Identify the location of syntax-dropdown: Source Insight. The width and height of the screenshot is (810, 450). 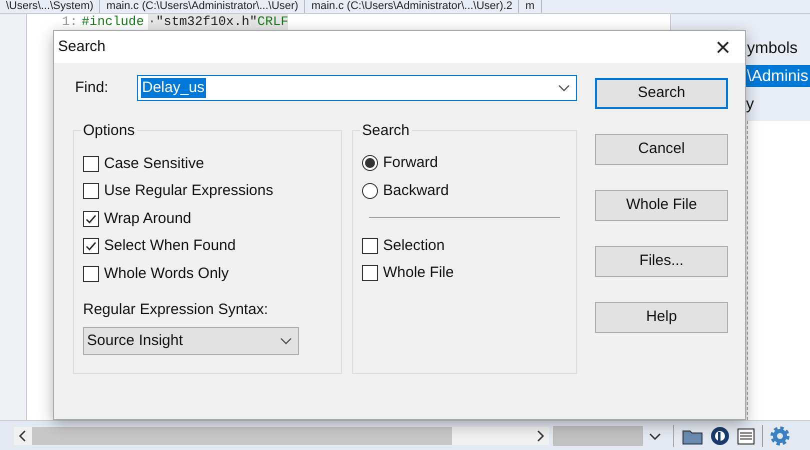
(191, 341).